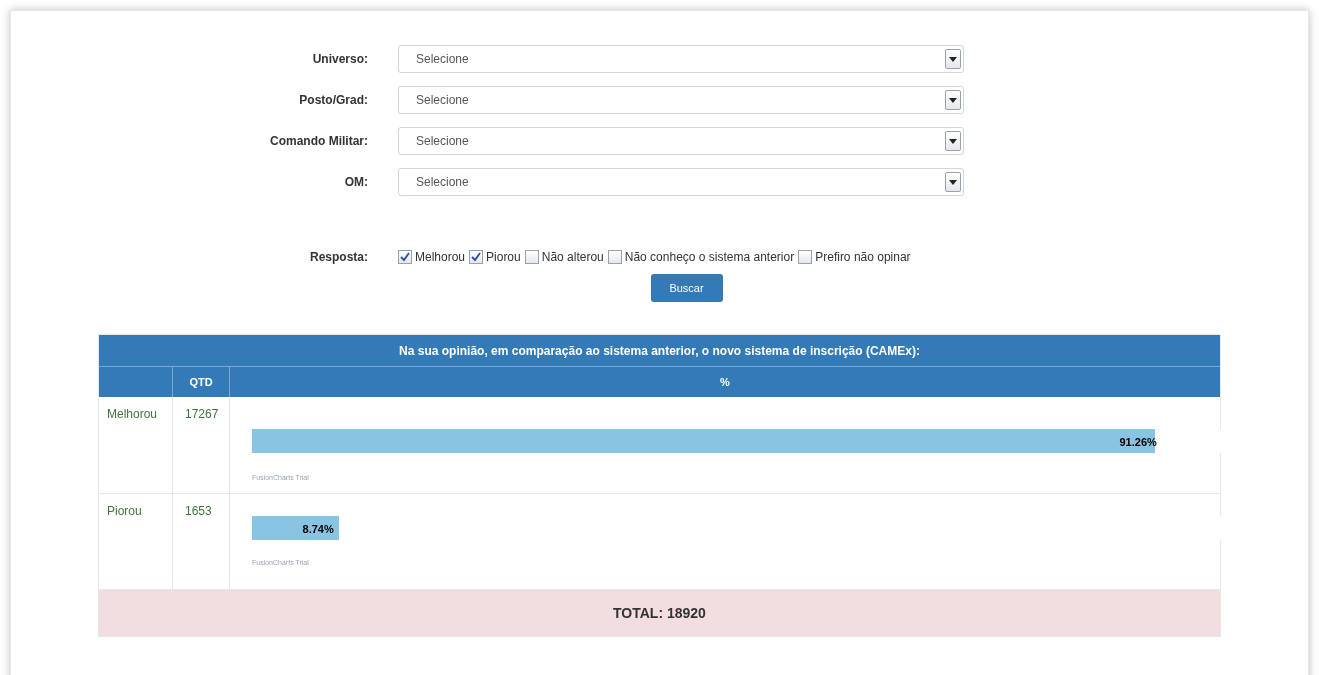  I want to click on table-cell: 1653, so click(201, 541).